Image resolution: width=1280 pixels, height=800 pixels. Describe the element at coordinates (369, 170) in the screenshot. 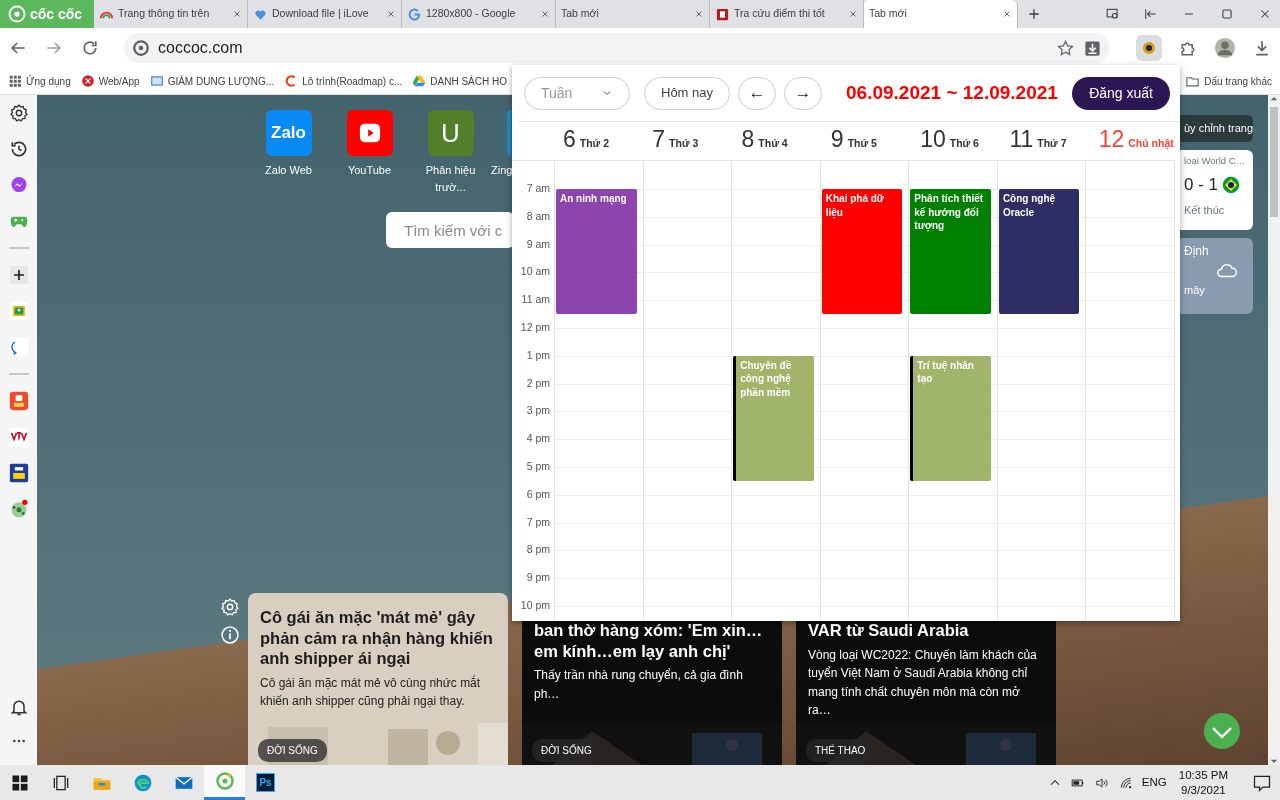

I see `shortcut-label: YouTube` at that location.